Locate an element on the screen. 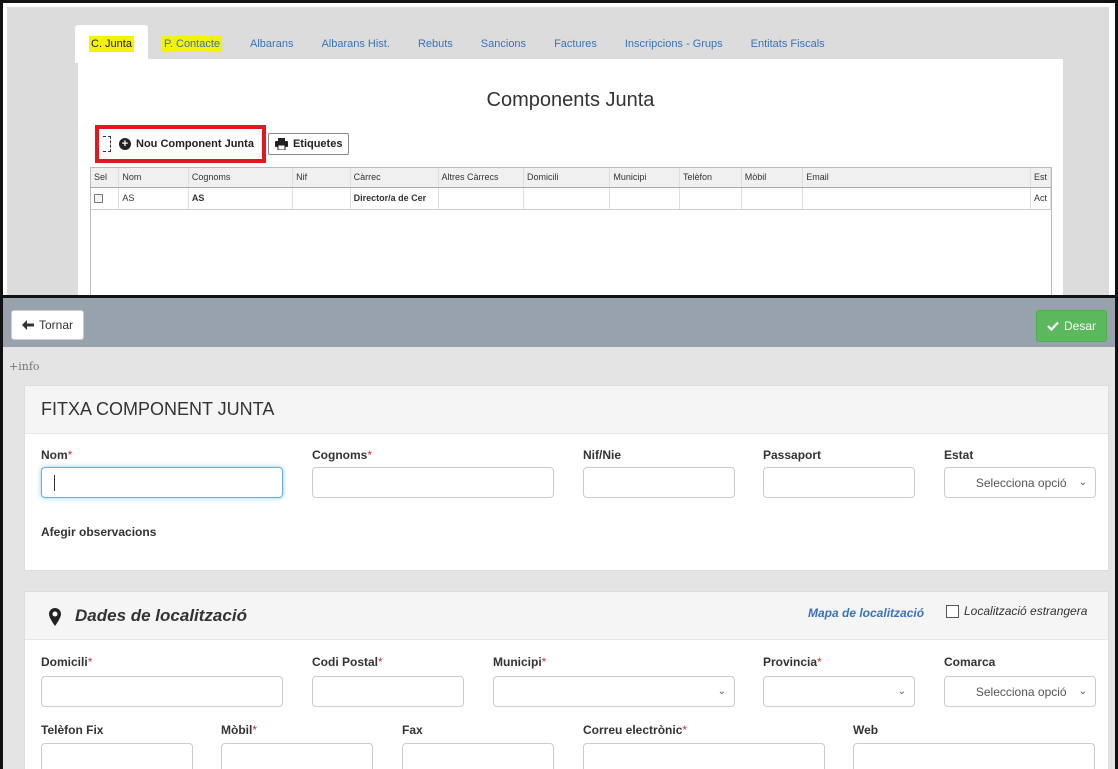  tab-p-contacte: P. Contacte is located at coordinates (192, 44).